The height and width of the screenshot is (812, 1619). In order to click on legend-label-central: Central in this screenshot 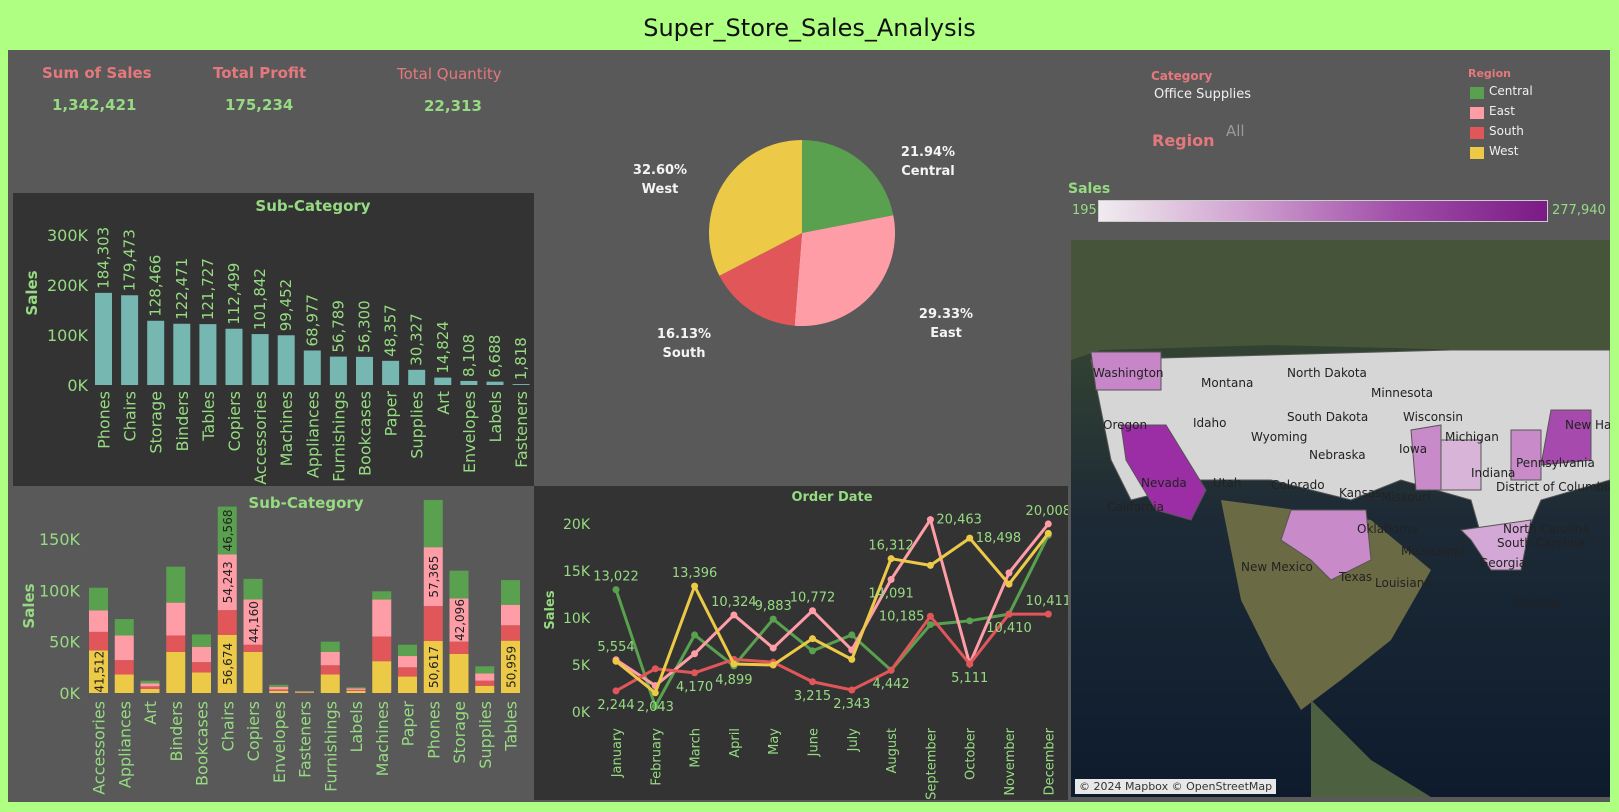, I will do `click(1511, 91)`.